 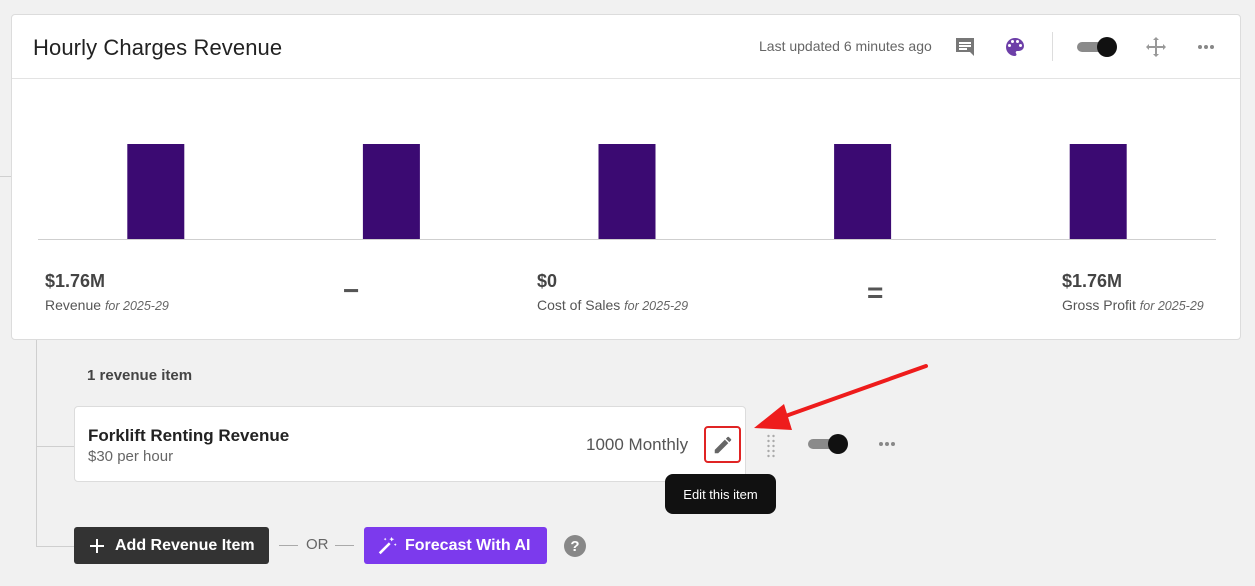 What do you see at coordinates (575, 546) in the screenshot?
I see `help-icon: ?` at bounding box center [575, 546].